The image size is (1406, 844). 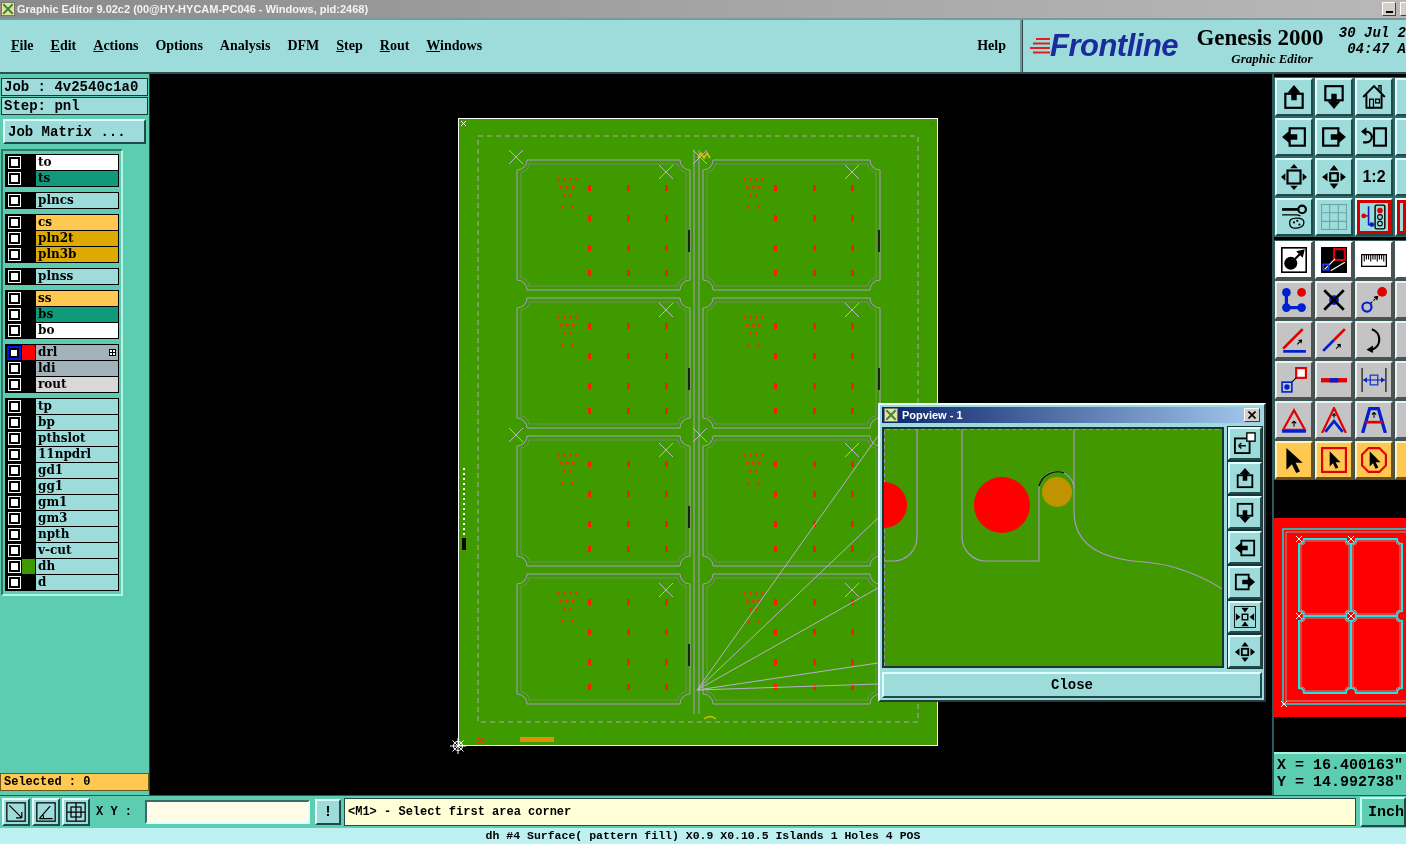 What do you see at coordinates (77, 200) in the screenshot?
I see `layer-name: plncs` at bounding box center [77, 200].